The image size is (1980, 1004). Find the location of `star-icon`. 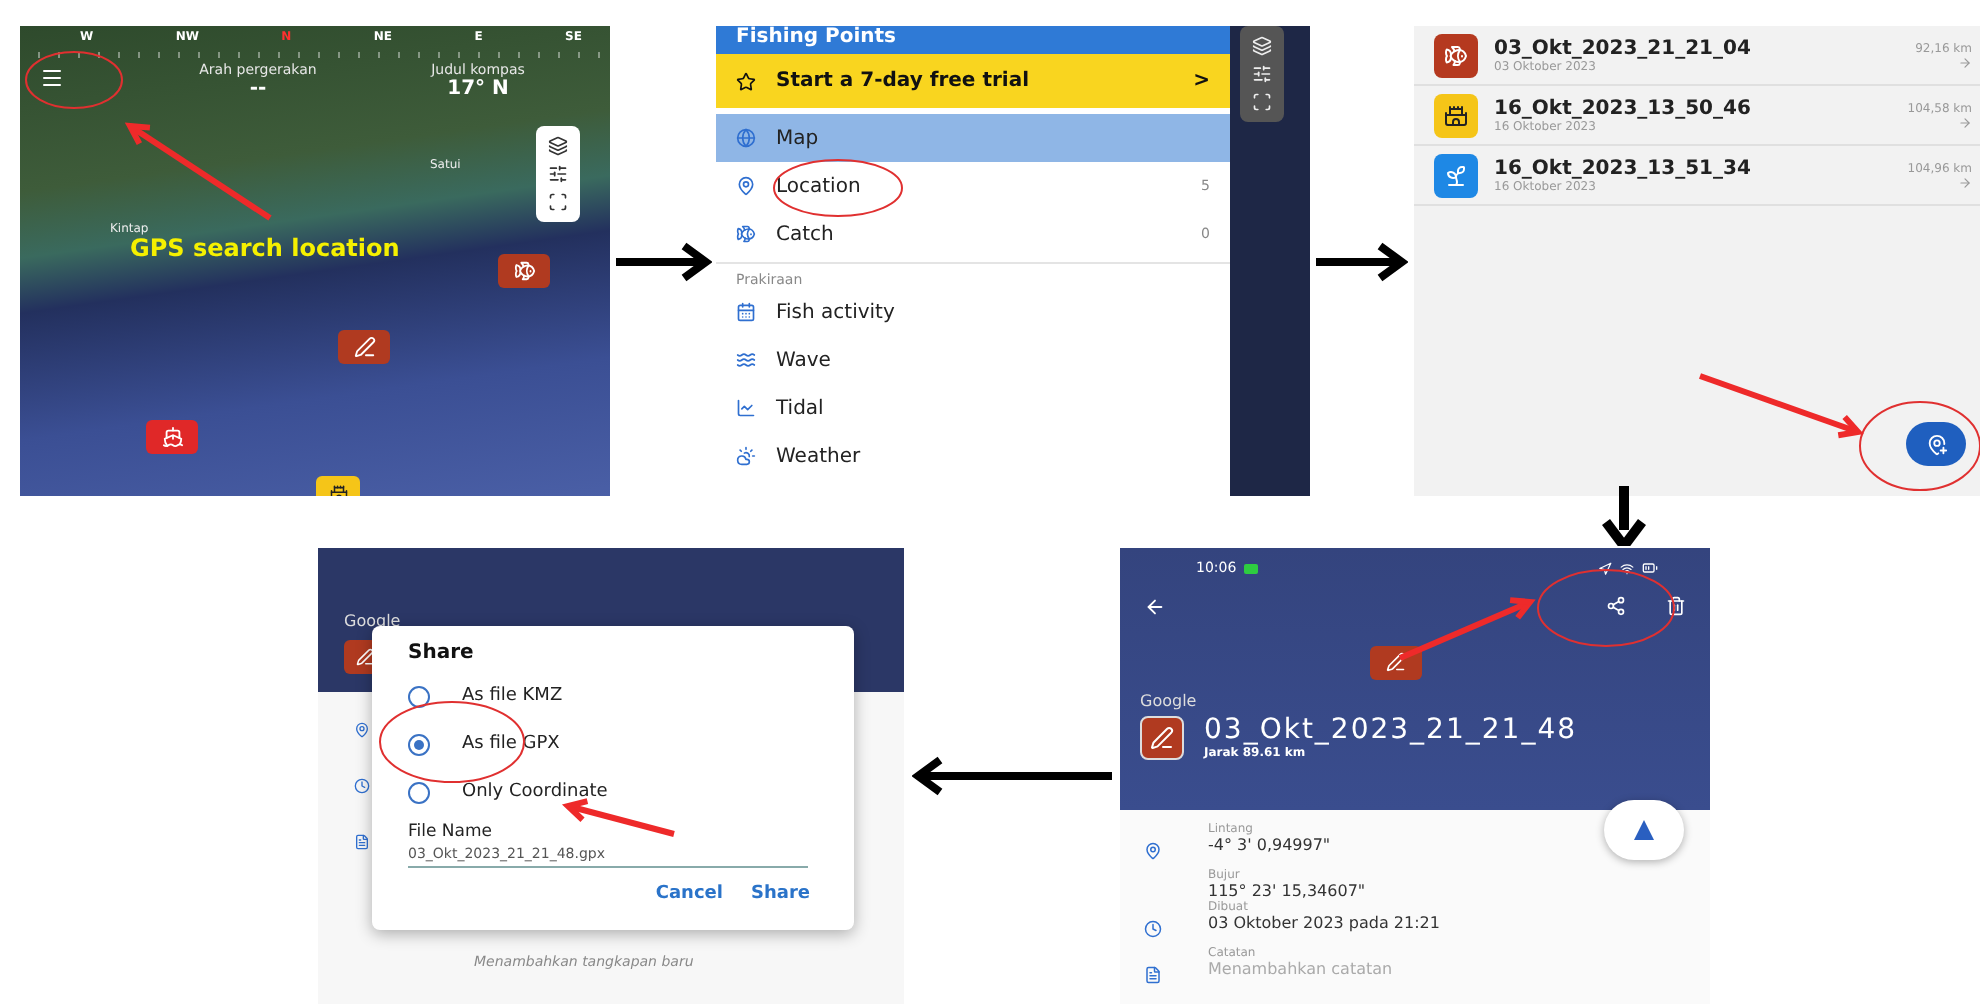

star-icon is located at coordinates (746, 81).